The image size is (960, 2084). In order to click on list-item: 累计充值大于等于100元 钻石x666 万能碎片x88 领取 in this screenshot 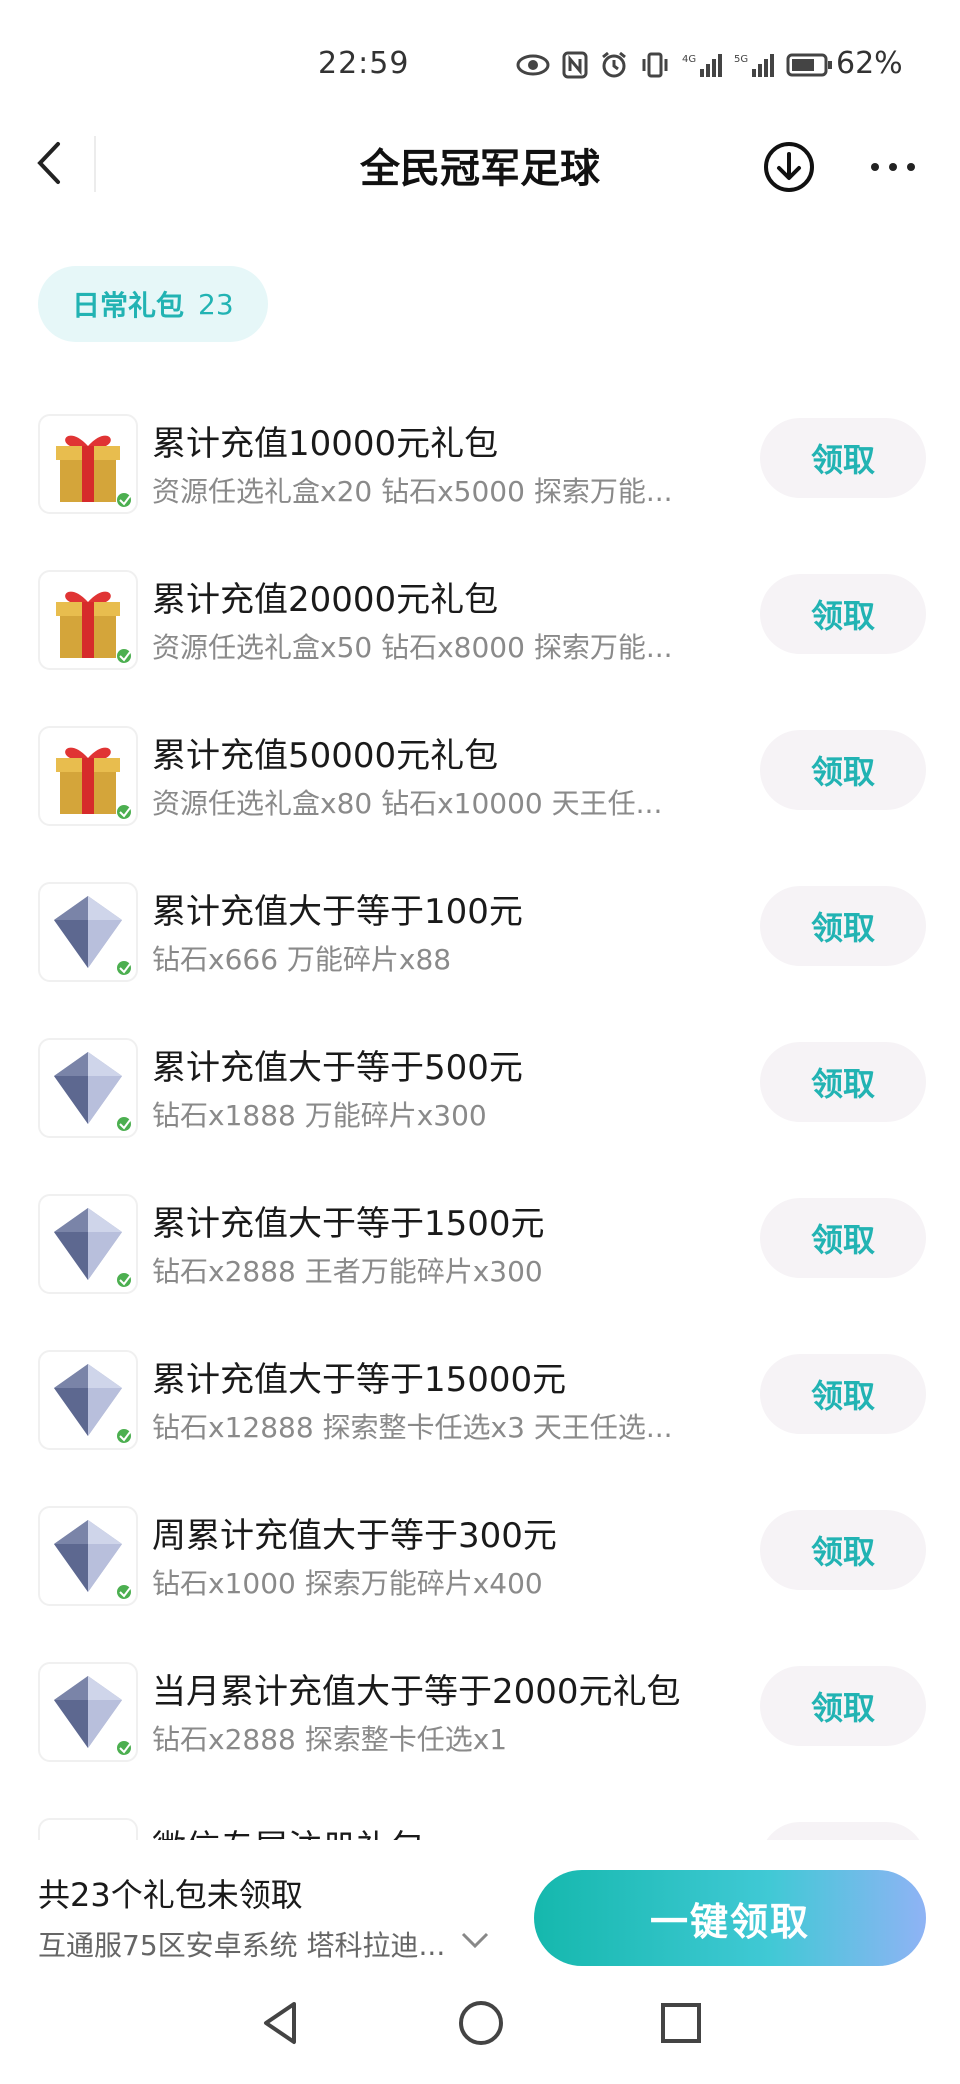, I will do `click(480, 948)`.